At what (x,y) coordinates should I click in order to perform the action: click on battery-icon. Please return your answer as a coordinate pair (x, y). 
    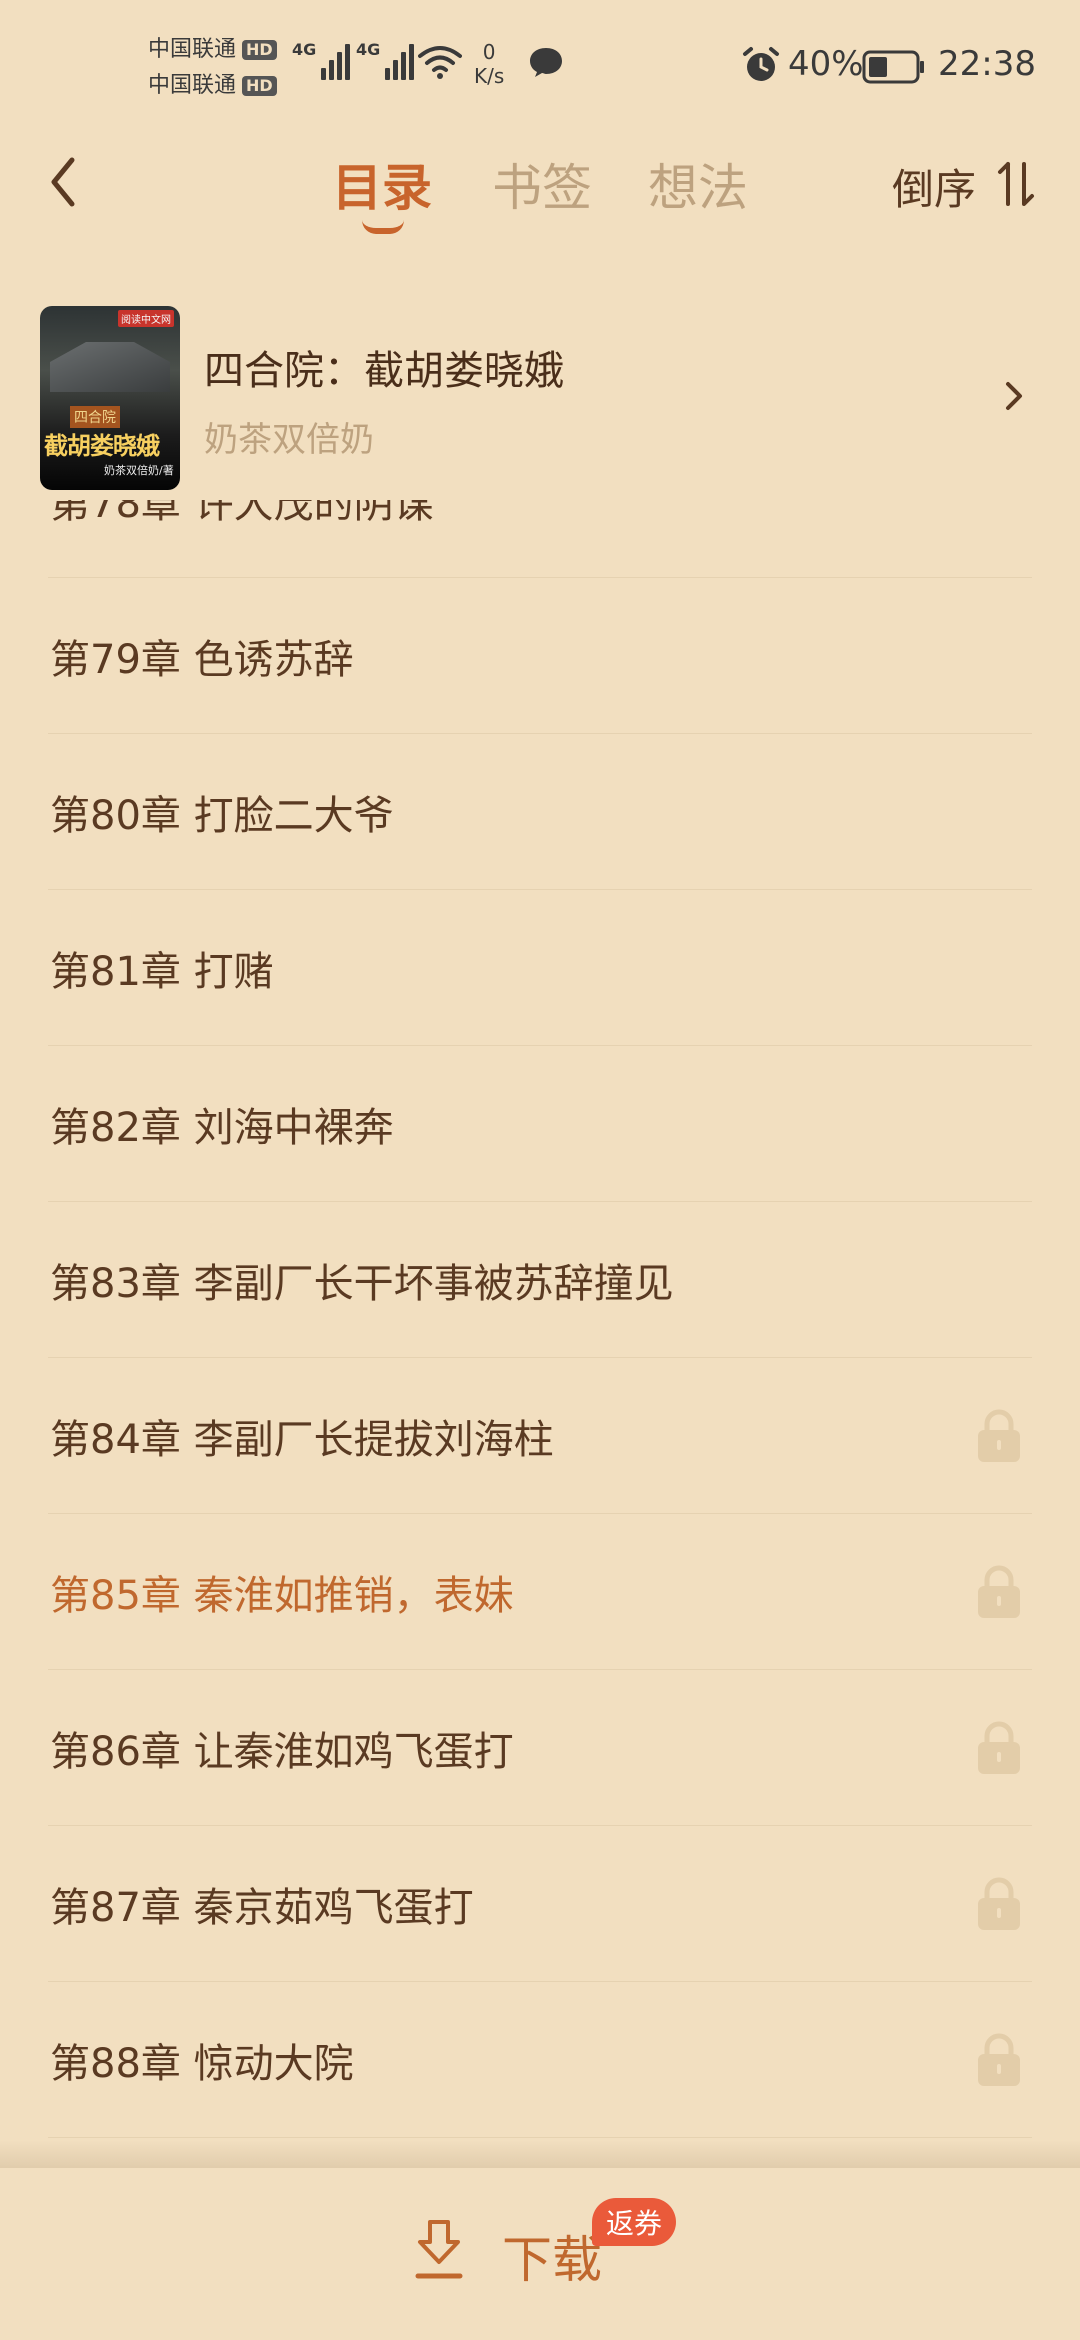
    Looking at the image, I should click on (893, 67).